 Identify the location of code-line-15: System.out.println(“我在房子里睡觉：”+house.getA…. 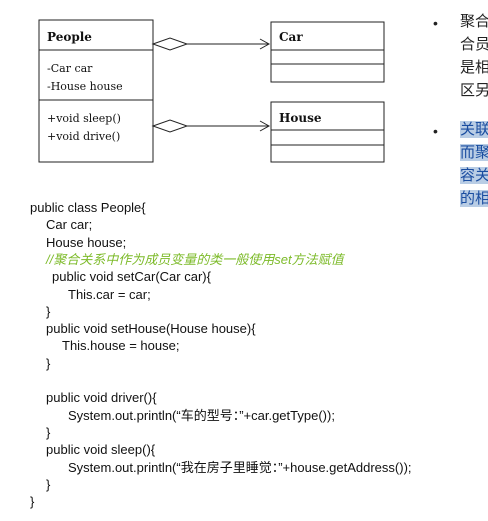
(240, 467).